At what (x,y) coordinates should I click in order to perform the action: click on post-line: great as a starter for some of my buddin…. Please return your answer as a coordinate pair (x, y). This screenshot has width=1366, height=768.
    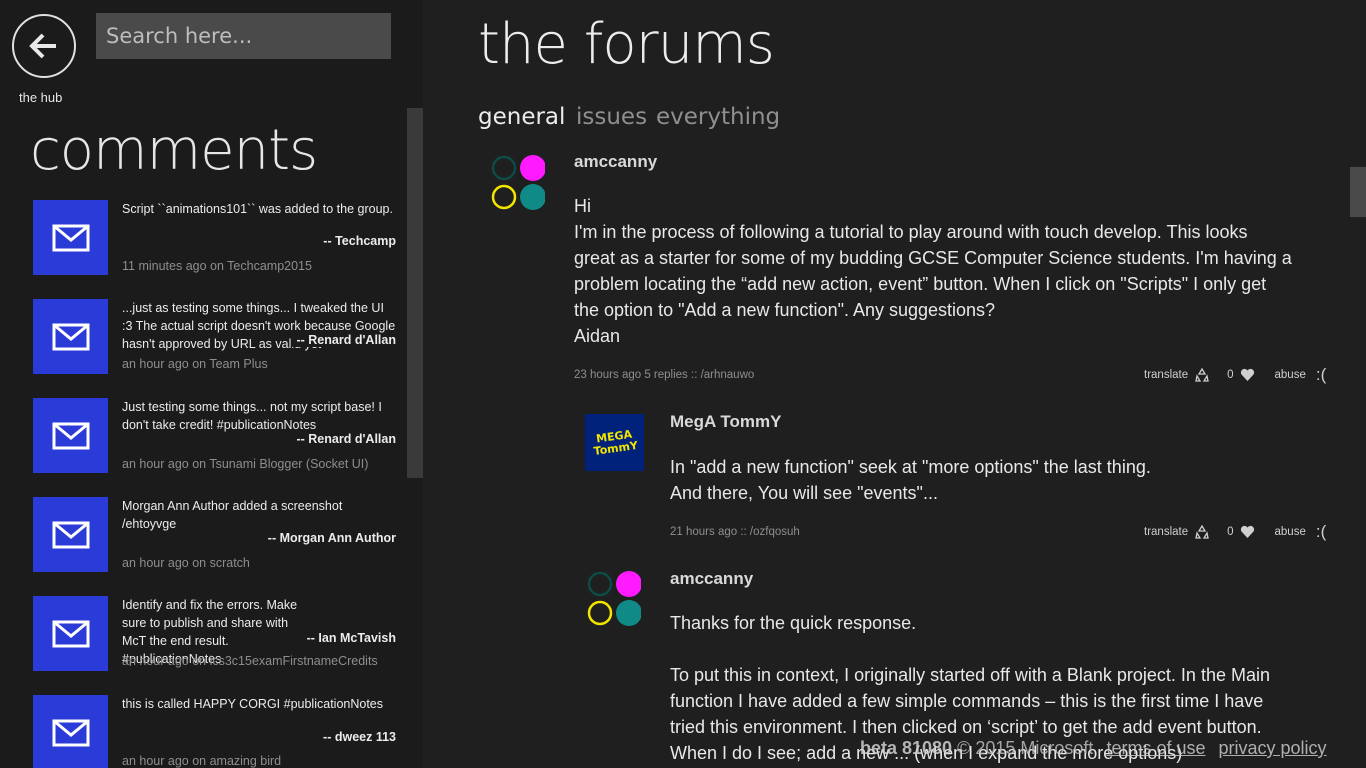
    Looking at the image, I should click on (933, 258).